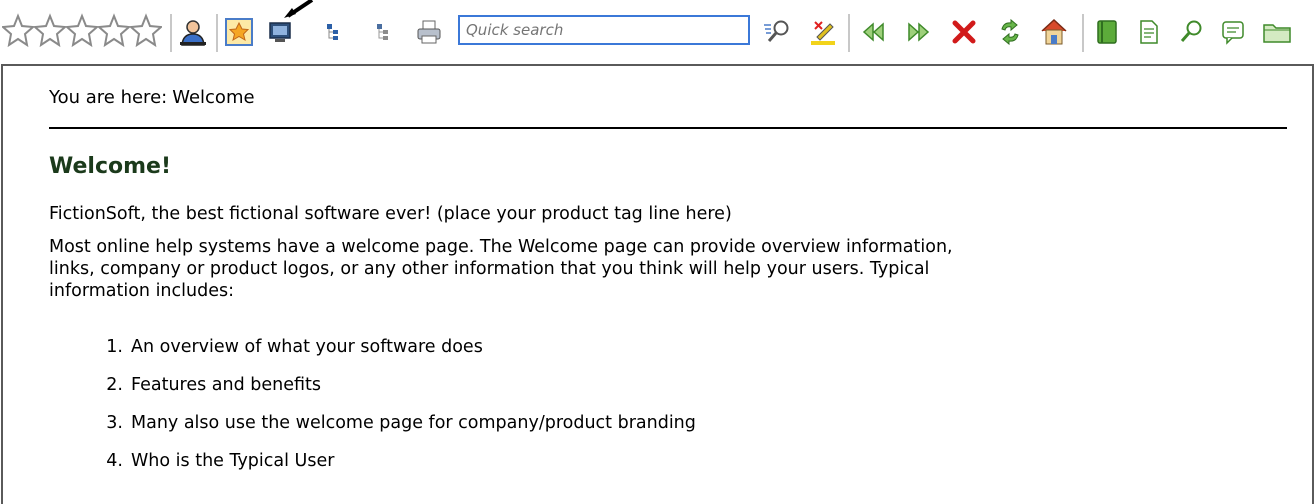 The image size is (1316, 504). Describe the element at coordinates (372, 469) in the screenshot. I see `list-item: 4. Who is the Typical User` at that location.